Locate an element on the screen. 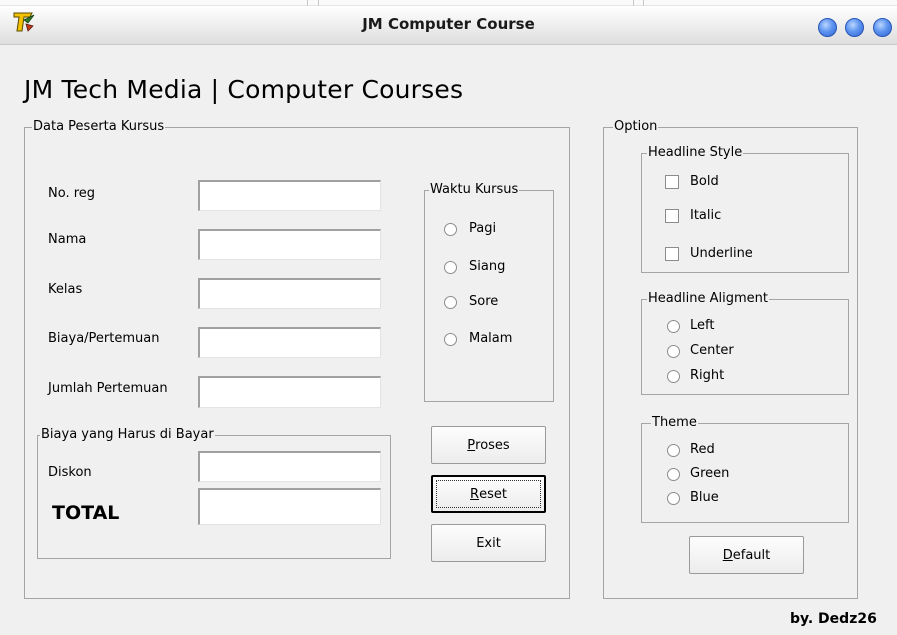  radio-center-label: Center is located at coordinates (712, 350).